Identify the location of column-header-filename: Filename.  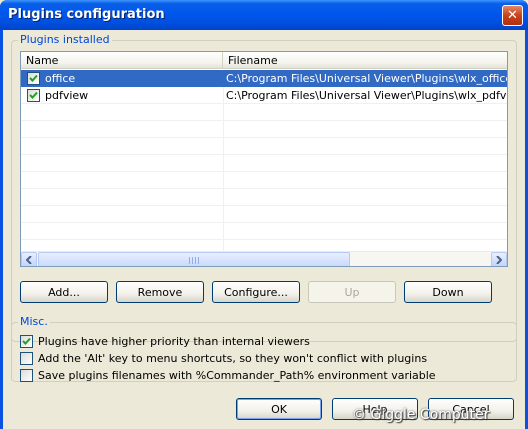
(365, 60).